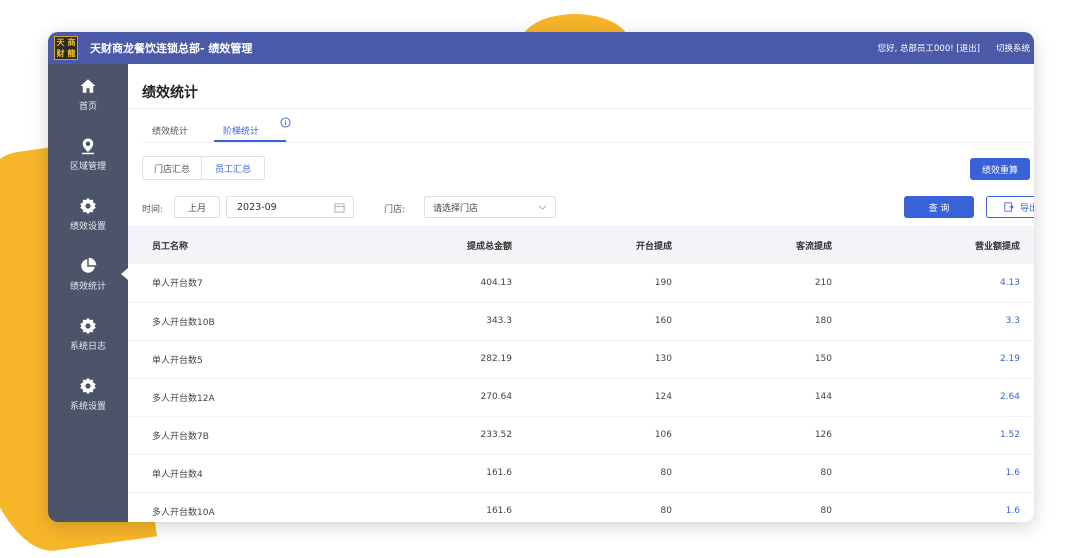 Image resolution: width=1080 pixels, height=558 pixels. I want to click on pie-chart-icon, so click(89, 265).